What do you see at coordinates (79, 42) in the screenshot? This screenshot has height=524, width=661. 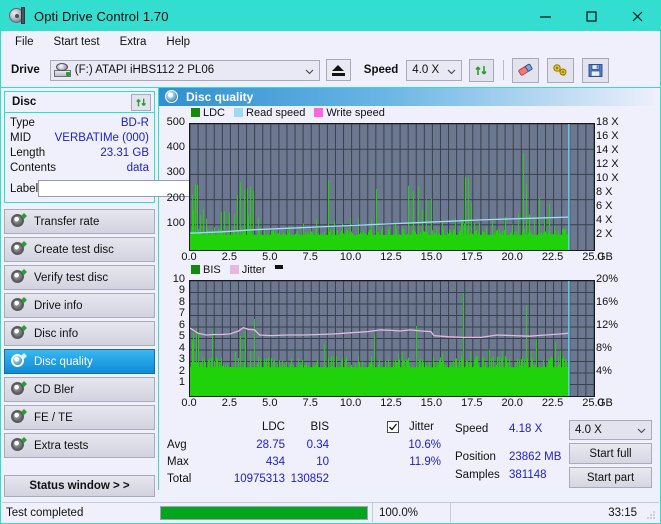 I see `menu-start-test: Start test` at bounding box center [79, 42].